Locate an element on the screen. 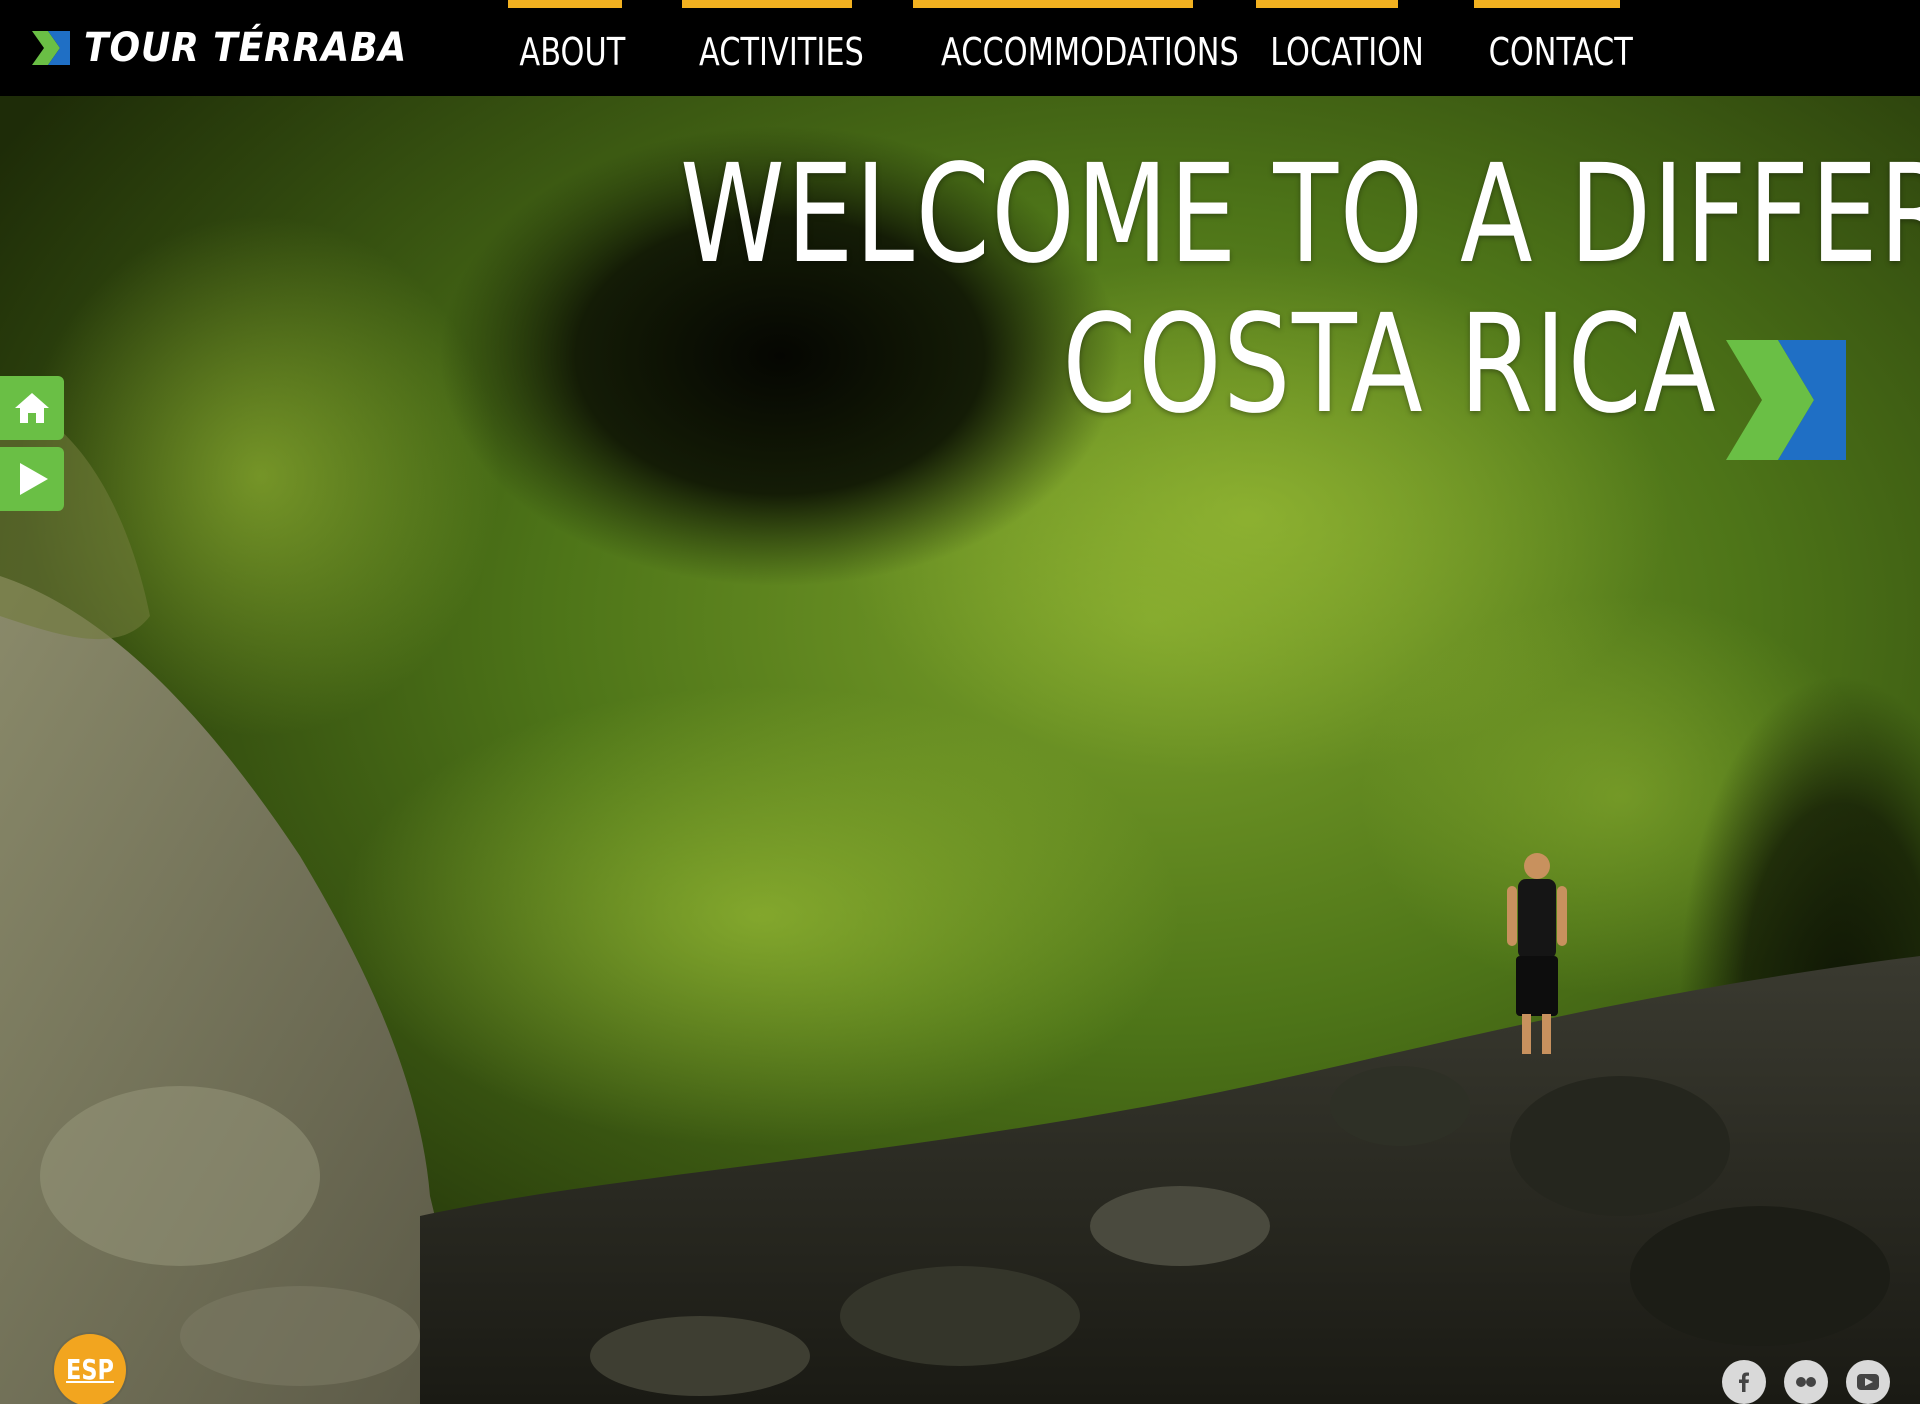  nav-contact: CONTACT is located at coordinates (1553, 48).